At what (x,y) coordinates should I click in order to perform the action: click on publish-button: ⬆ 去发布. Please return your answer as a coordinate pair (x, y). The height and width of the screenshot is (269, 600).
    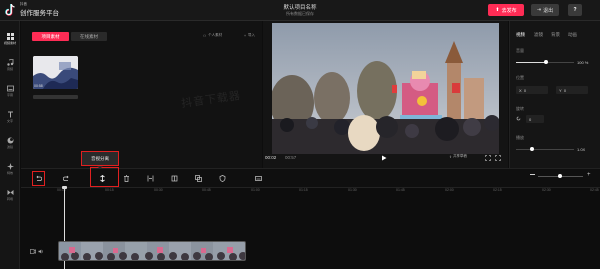
    Looking at the image, I should click on (506, 10).